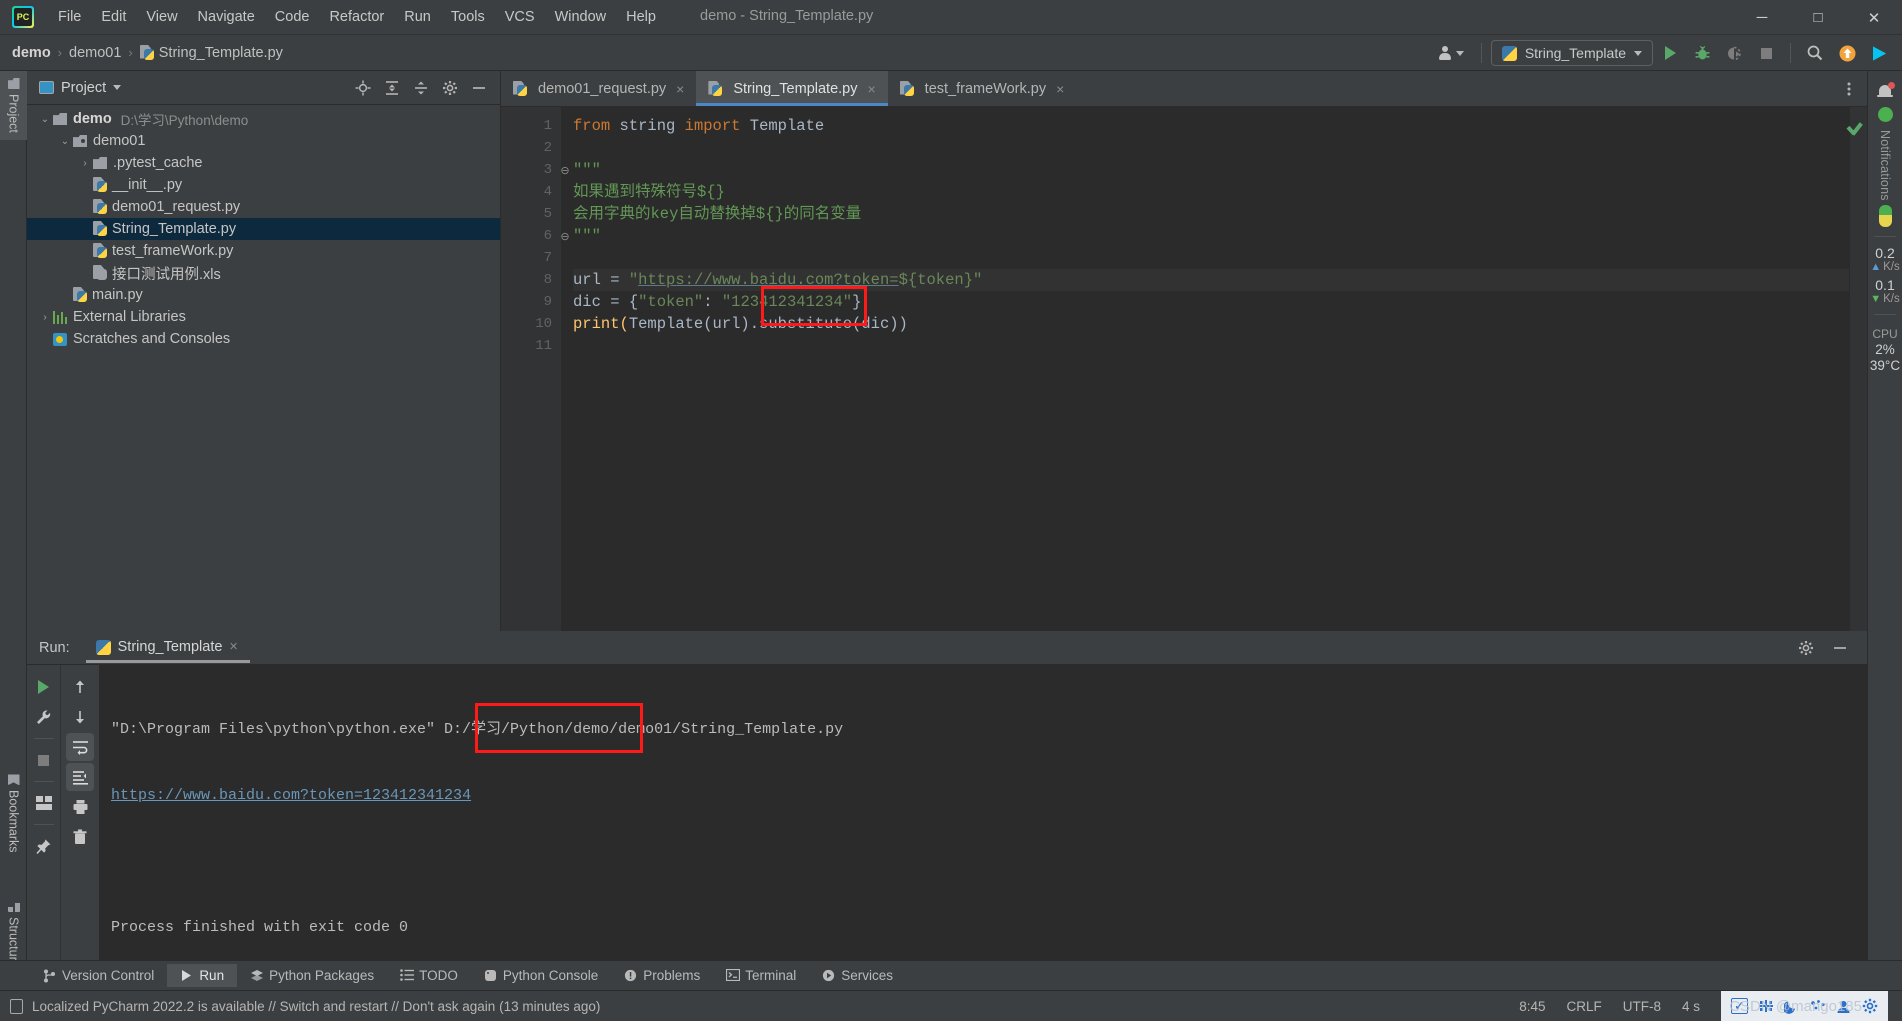 The height and width of the screenshot is (1021, 1902). I want to click on checkbox-icon: ✓, so click(1739, 1006).